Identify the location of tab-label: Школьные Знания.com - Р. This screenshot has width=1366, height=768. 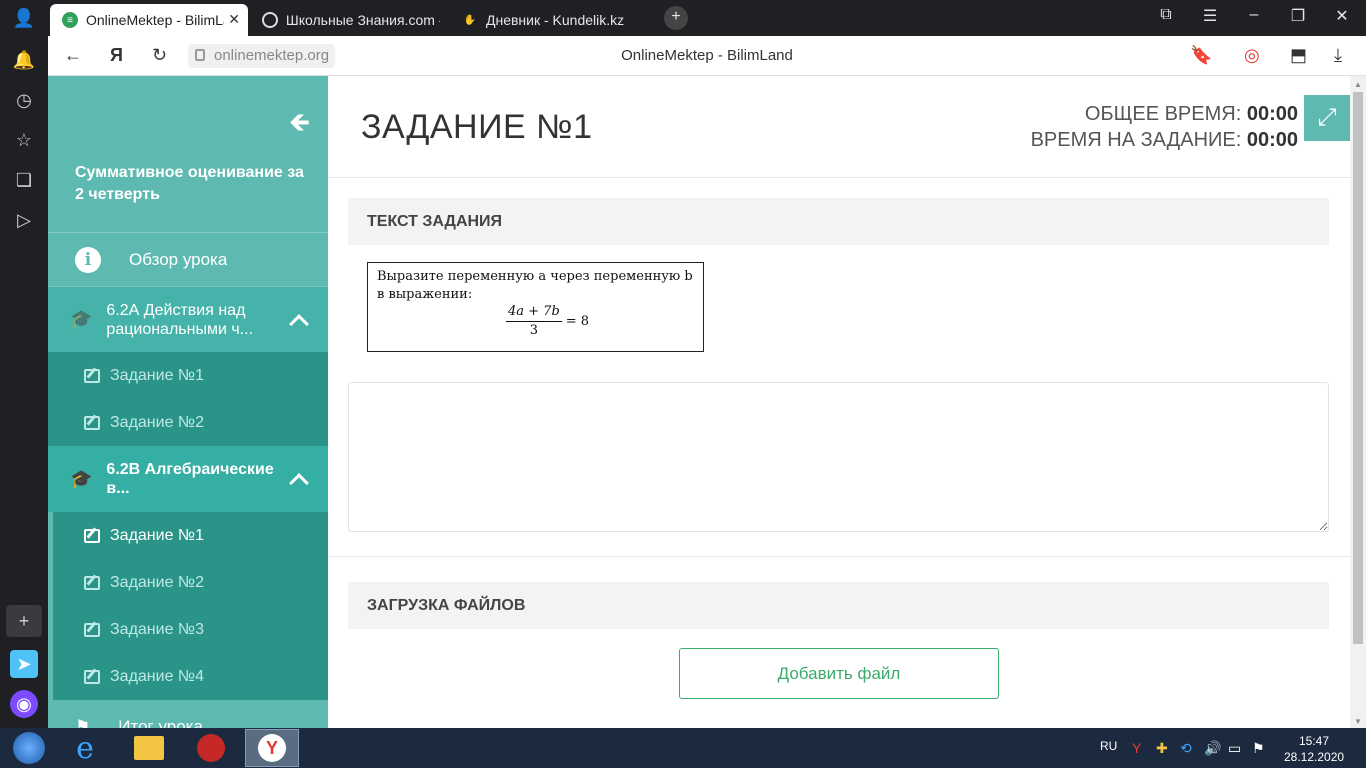
(362, 20).